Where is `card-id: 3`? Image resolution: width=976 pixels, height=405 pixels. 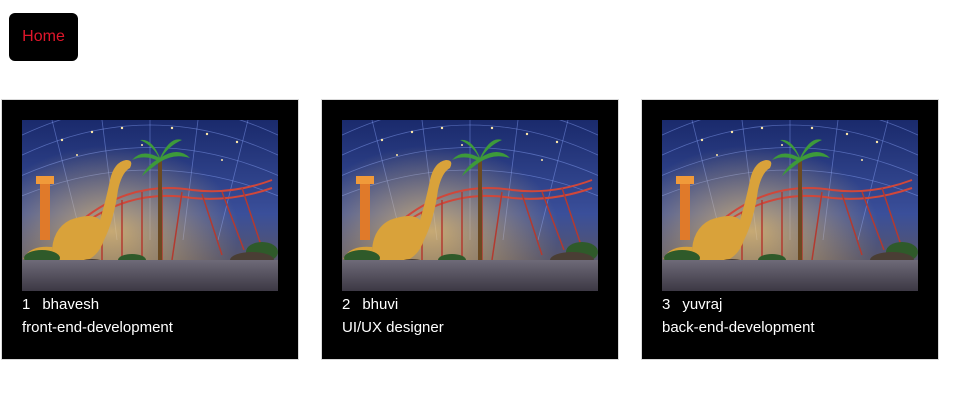
card-id: 3 is located at coordinates (666, 304).